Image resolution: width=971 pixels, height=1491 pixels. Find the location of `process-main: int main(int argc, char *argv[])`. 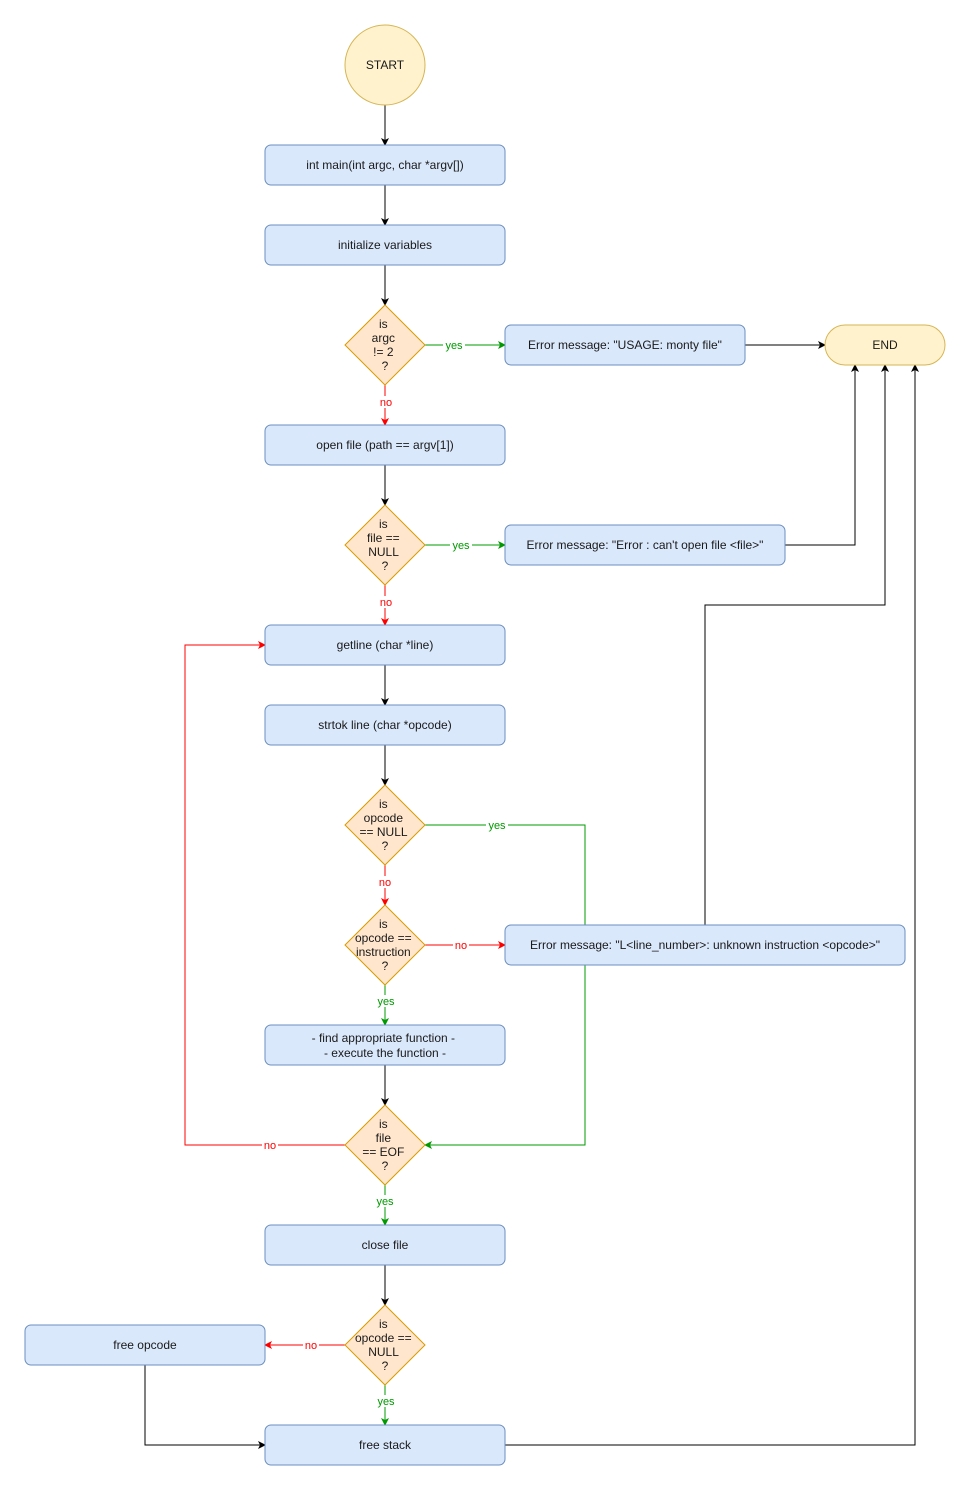

process-main: int main(int argc, char *argv[]) is located at coordinates (385, 165).